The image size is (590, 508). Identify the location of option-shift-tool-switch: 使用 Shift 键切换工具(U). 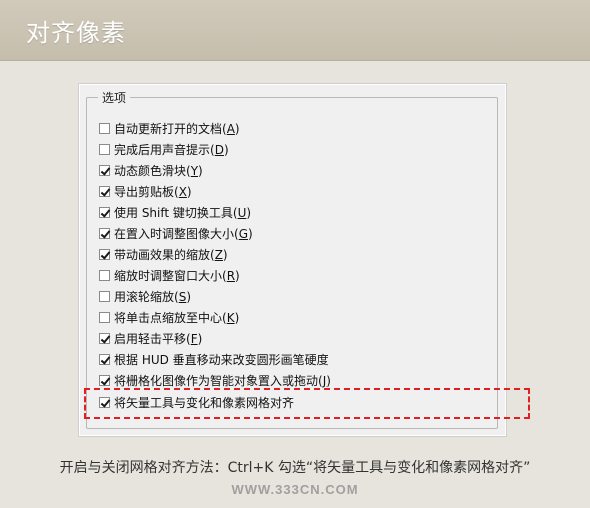
(175, 212).